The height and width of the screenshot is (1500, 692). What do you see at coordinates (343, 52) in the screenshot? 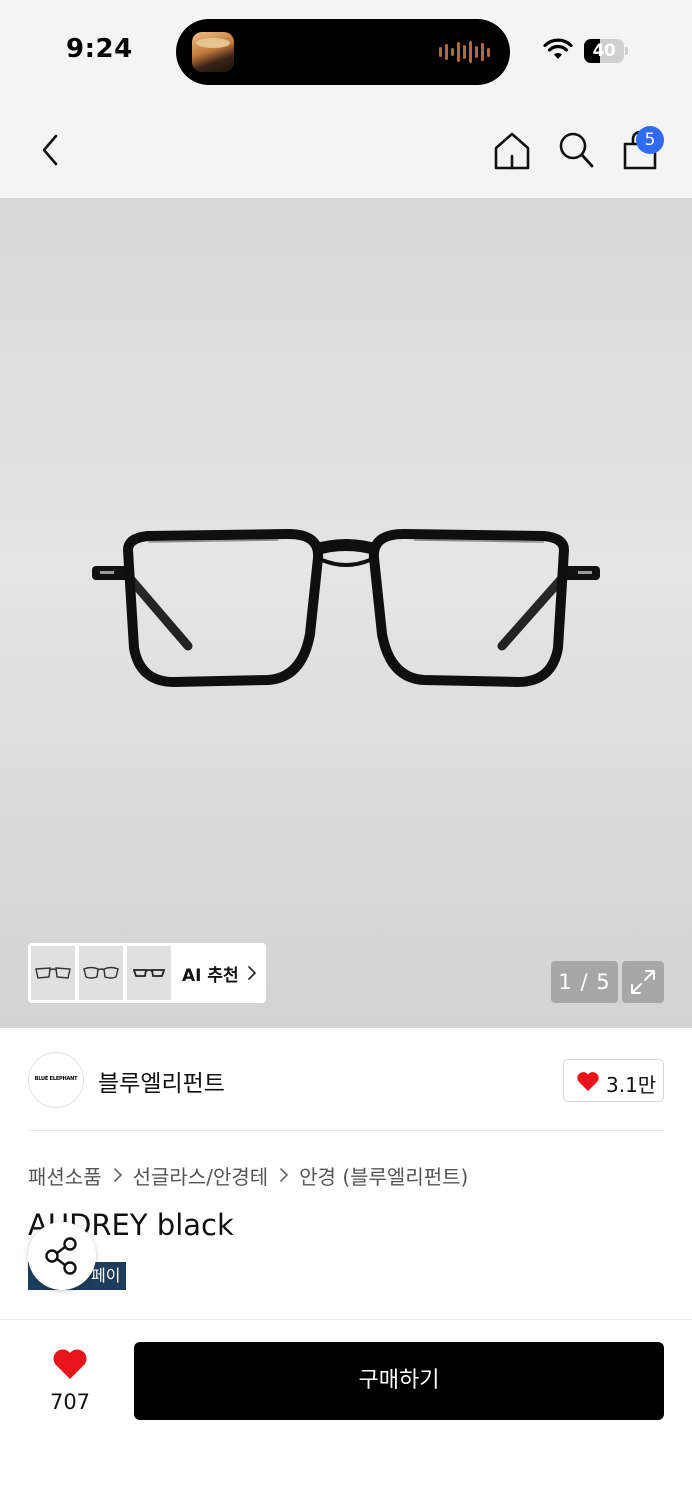
I see `dynamic-island` at bounding box center [343, 52].